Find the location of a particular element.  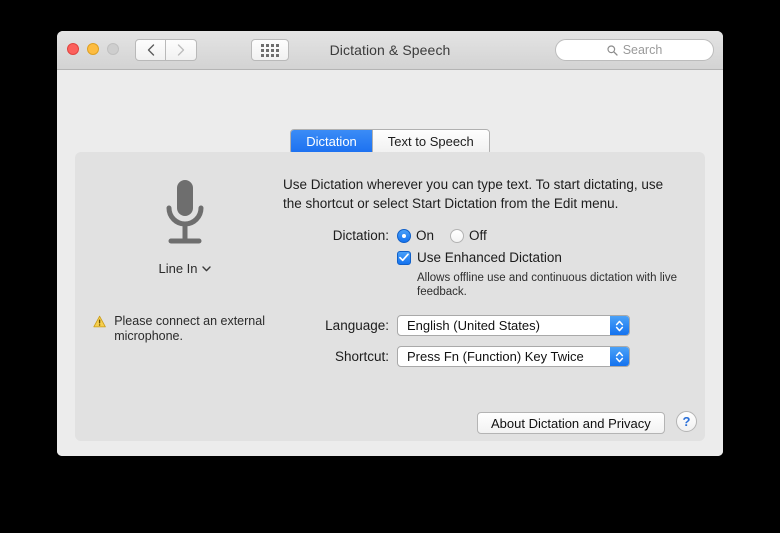

search-input: Search is located at coordinates (634, 50).